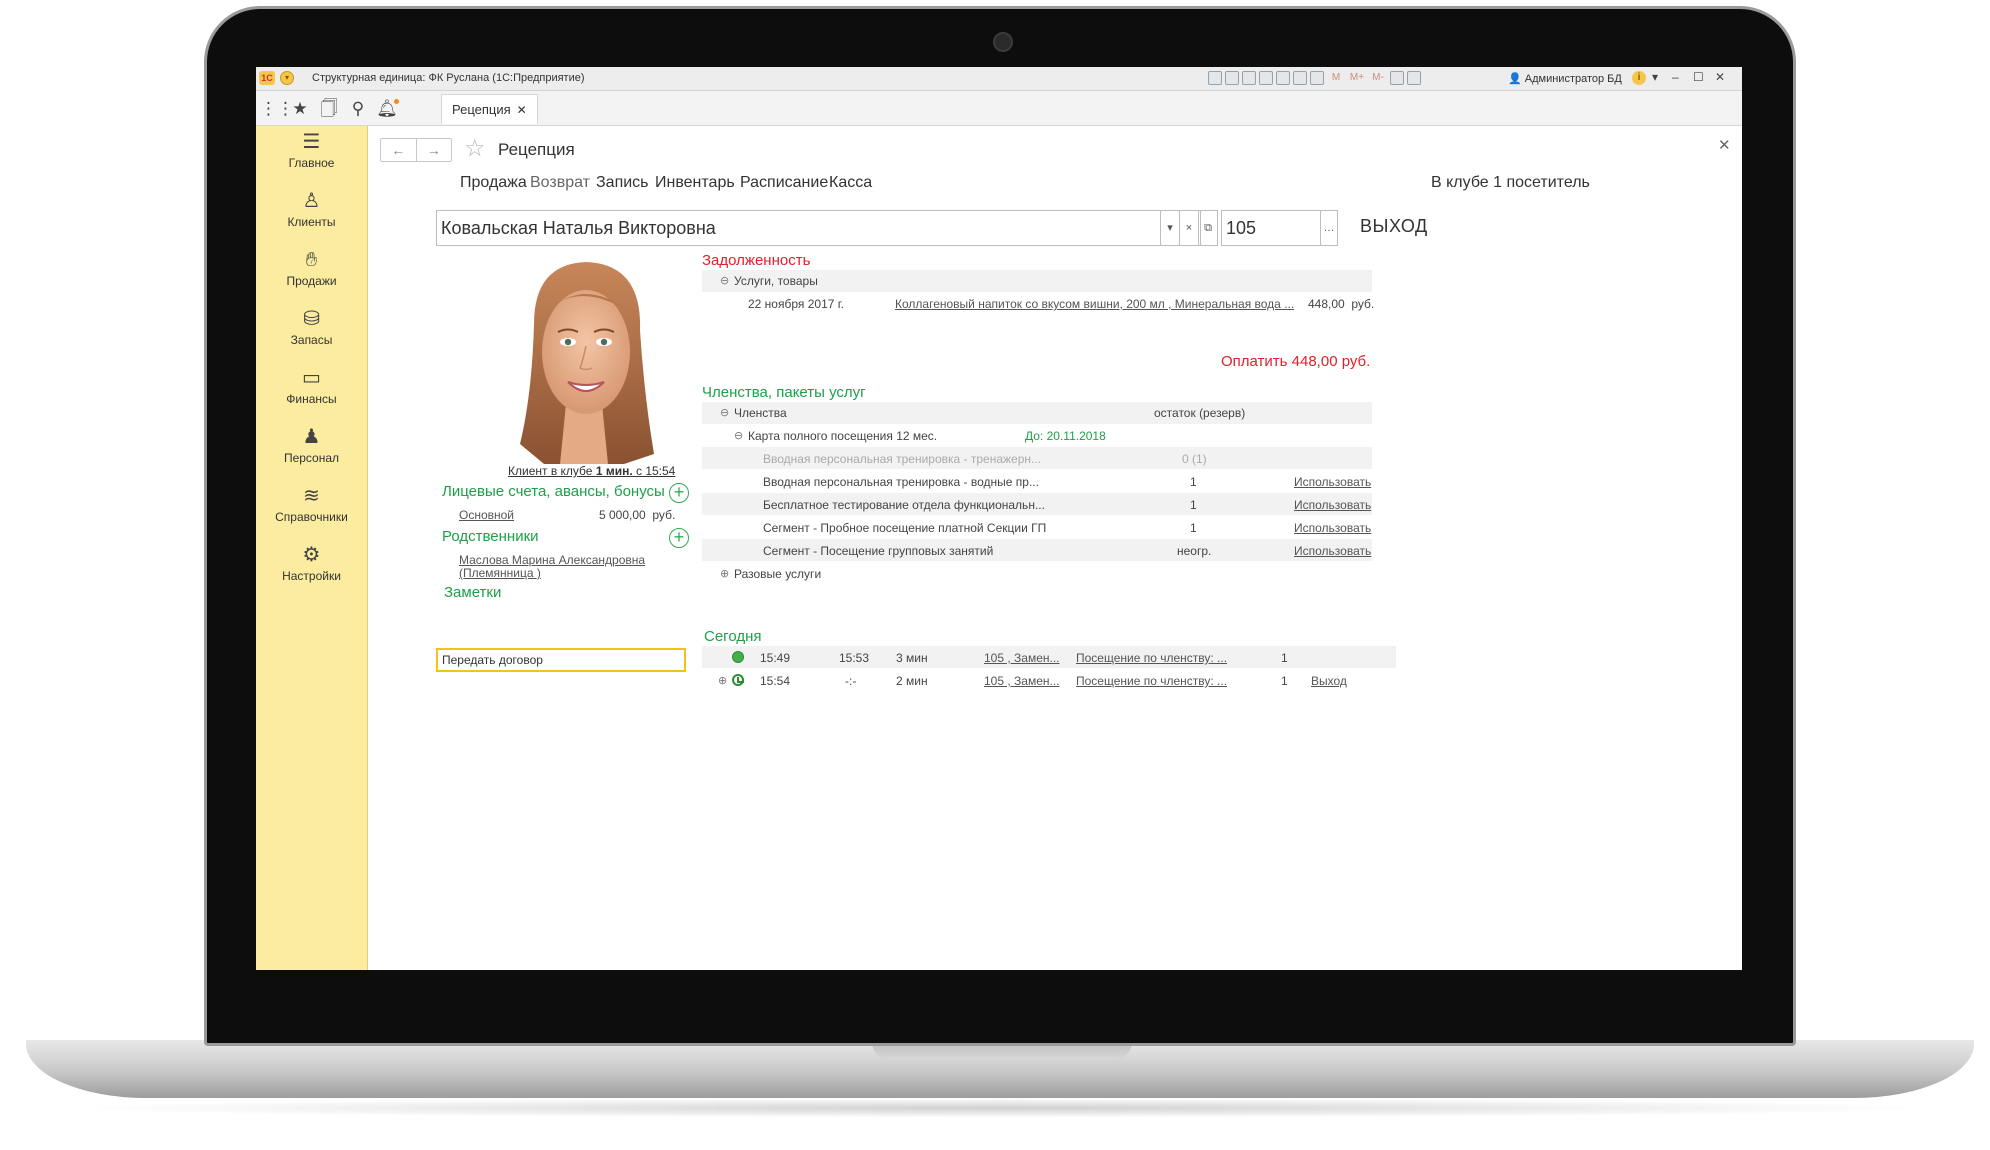 This screenshot has width=1990, height=1150. Describe the element at coordinates (500, 573) in the screenshot. I see `relative-role: (Племянница )` at that location.